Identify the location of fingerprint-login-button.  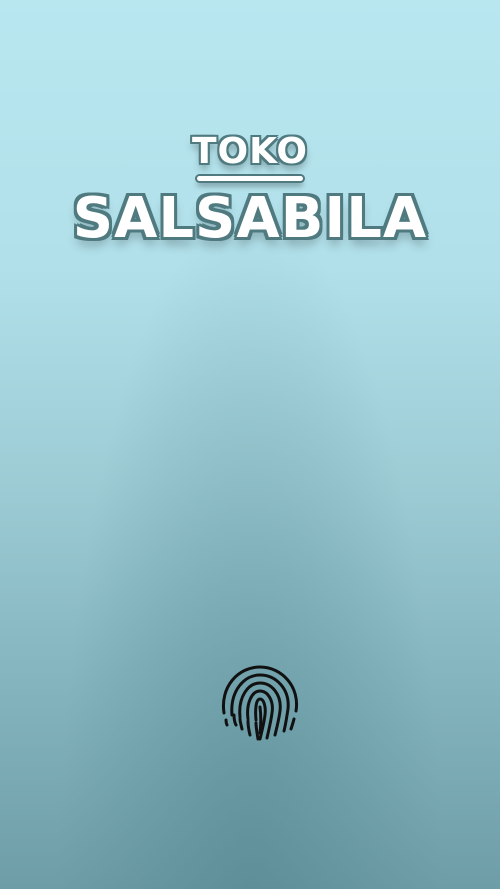
(260, 703).